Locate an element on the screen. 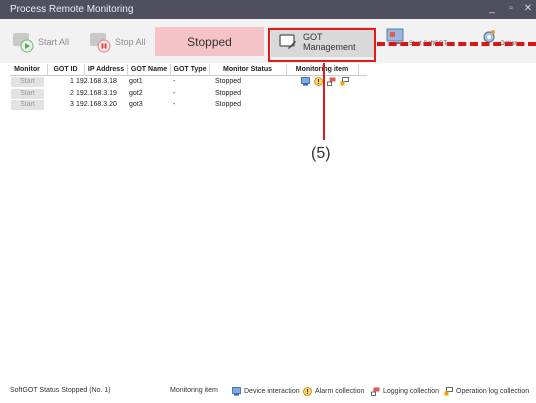  start-all-icon is located at coordinates (23, 42).